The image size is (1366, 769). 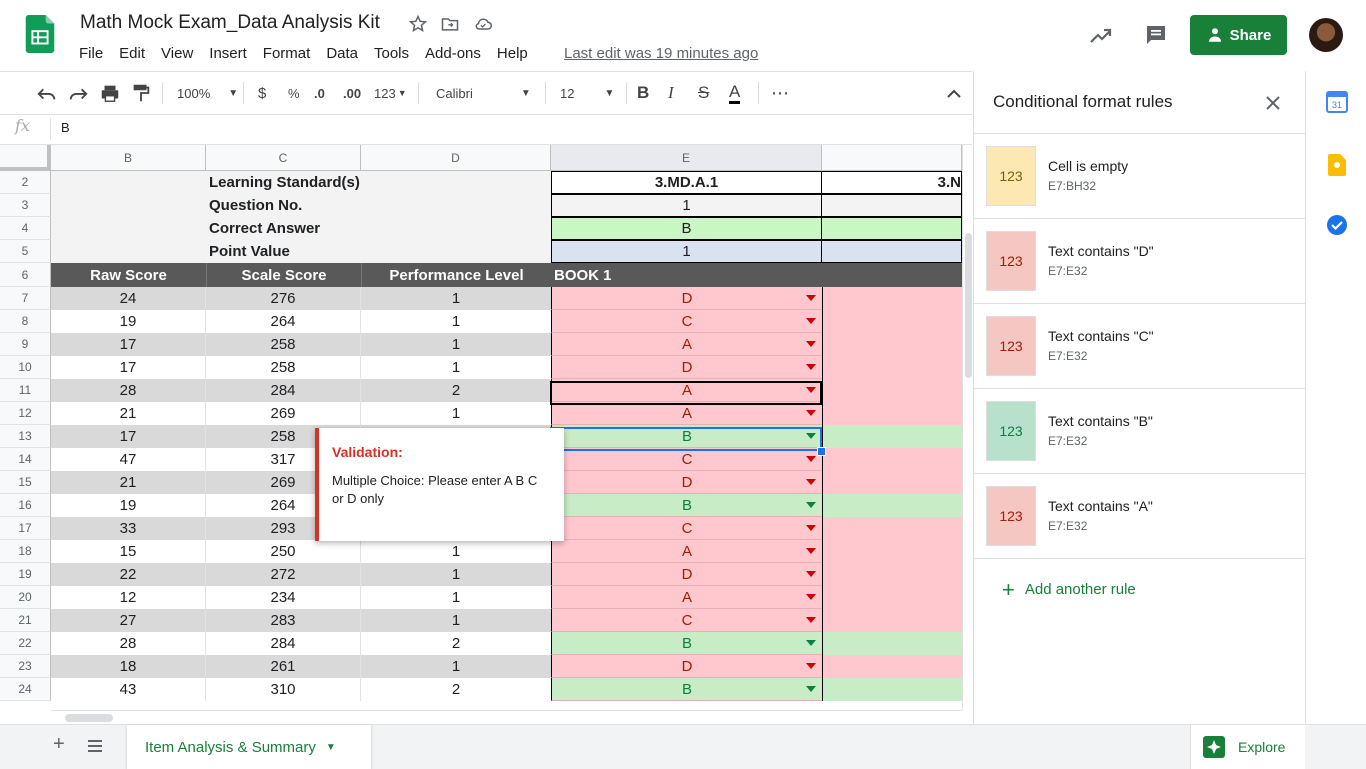 I want to click on raw-score-cell: 19, so click(x=128, y=321).